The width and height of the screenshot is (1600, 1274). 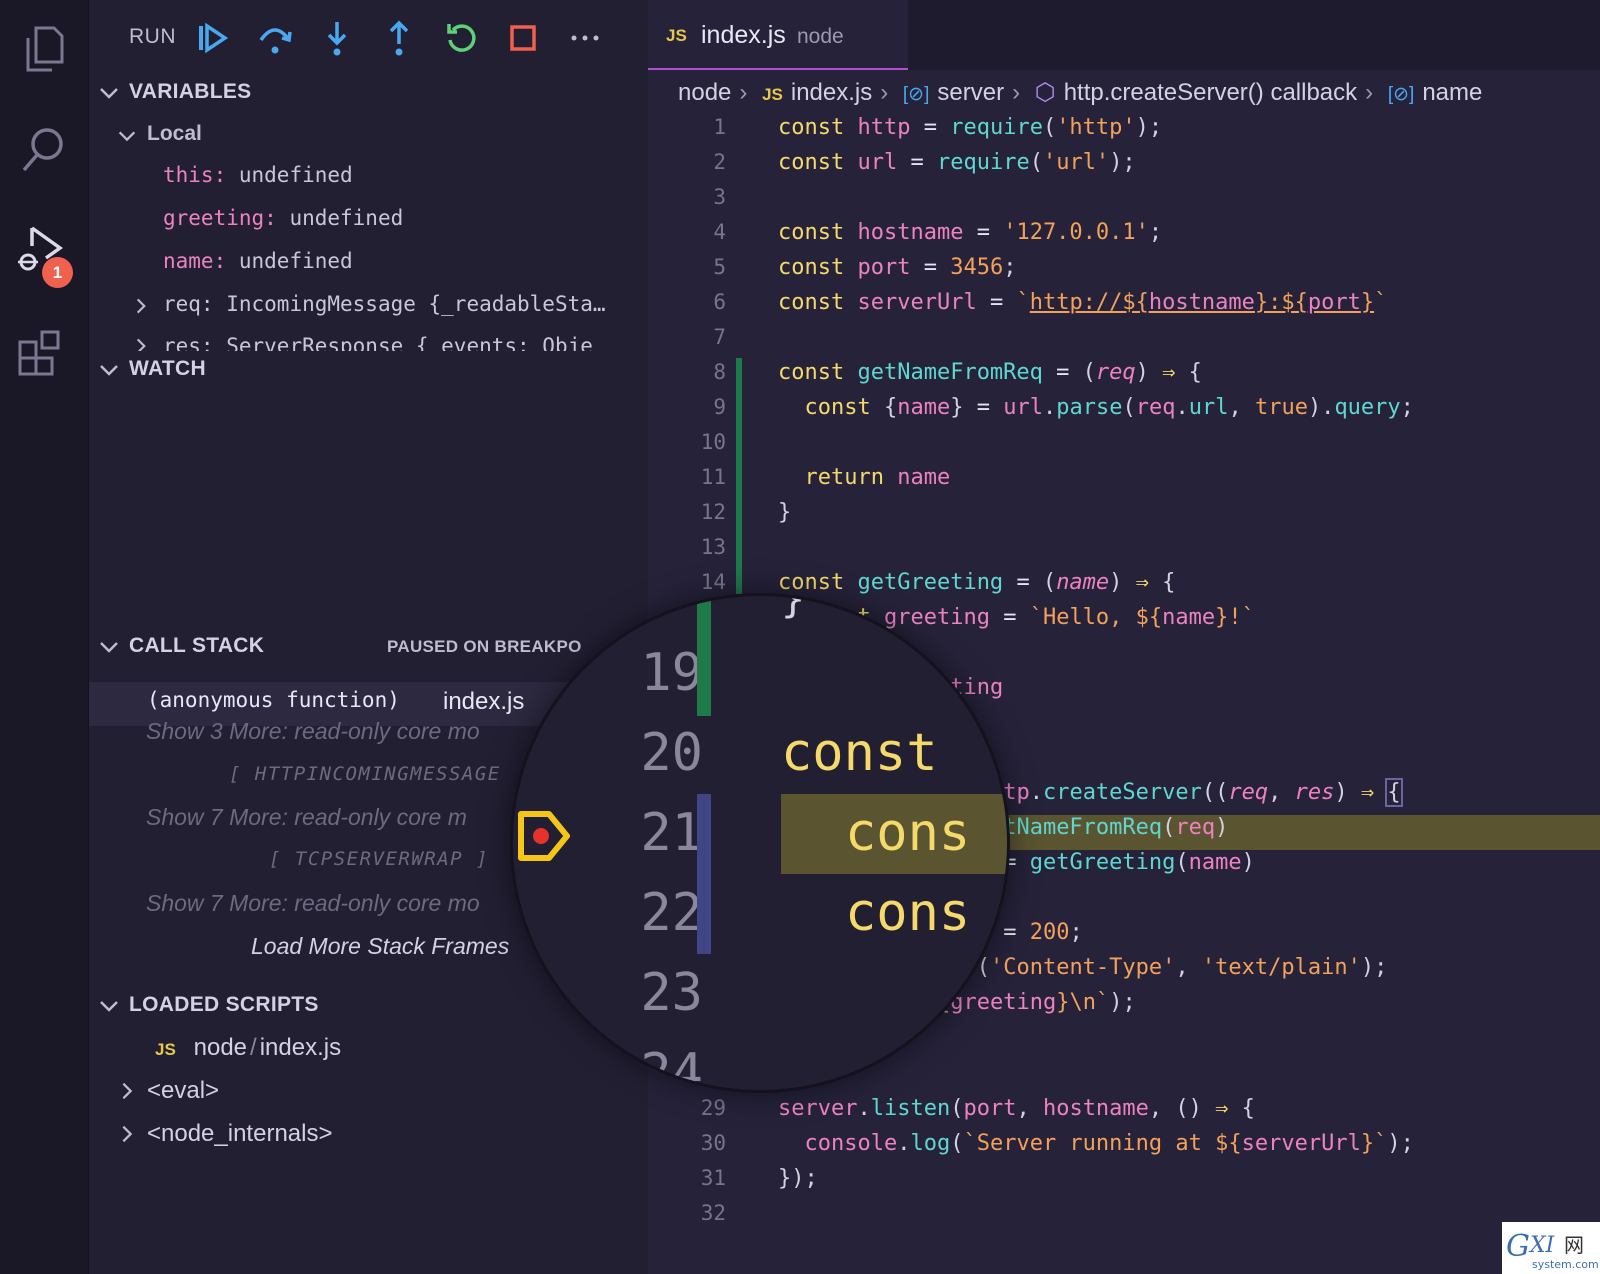 What do you see at coordinates (545, 836) in the screenshot?
I see `breakpoint-current-icon` at bounding box center [545, 836].